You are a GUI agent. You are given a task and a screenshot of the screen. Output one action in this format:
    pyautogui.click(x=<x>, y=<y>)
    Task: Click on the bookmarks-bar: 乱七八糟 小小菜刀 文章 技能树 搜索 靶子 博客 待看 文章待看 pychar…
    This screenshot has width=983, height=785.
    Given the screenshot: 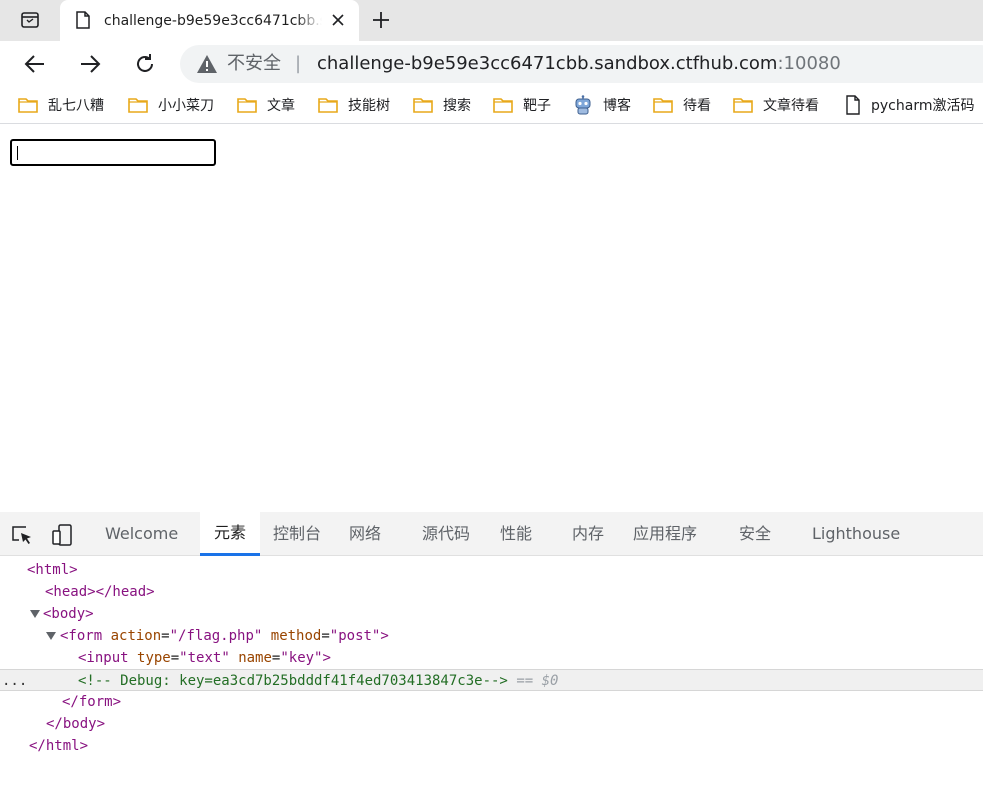 What is the action you would take?
    pyautogui.click(x=491, y=105)
    